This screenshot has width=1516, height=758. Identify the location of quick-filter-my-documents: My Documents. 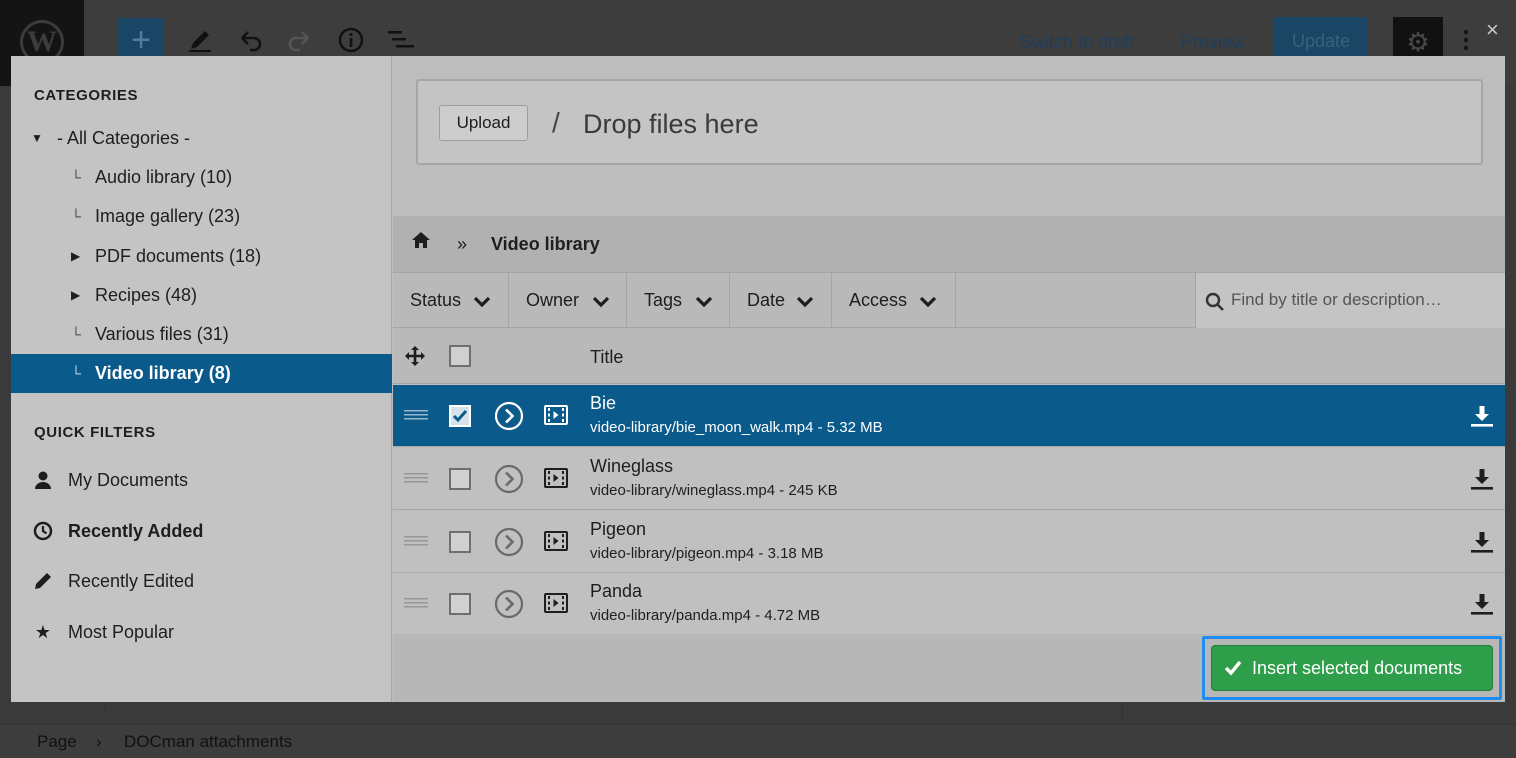
(201, 480).